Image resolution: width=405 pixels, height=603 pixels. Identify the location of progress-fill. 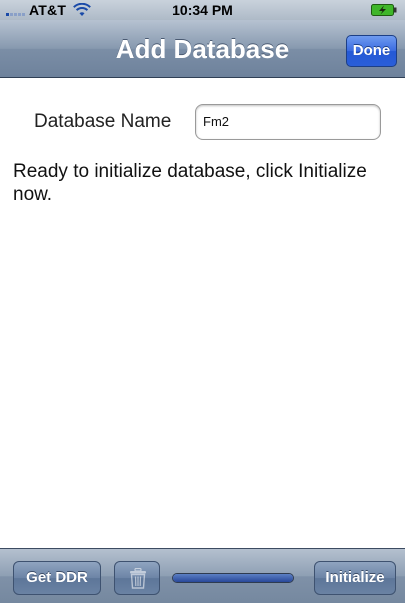
(233, 578).